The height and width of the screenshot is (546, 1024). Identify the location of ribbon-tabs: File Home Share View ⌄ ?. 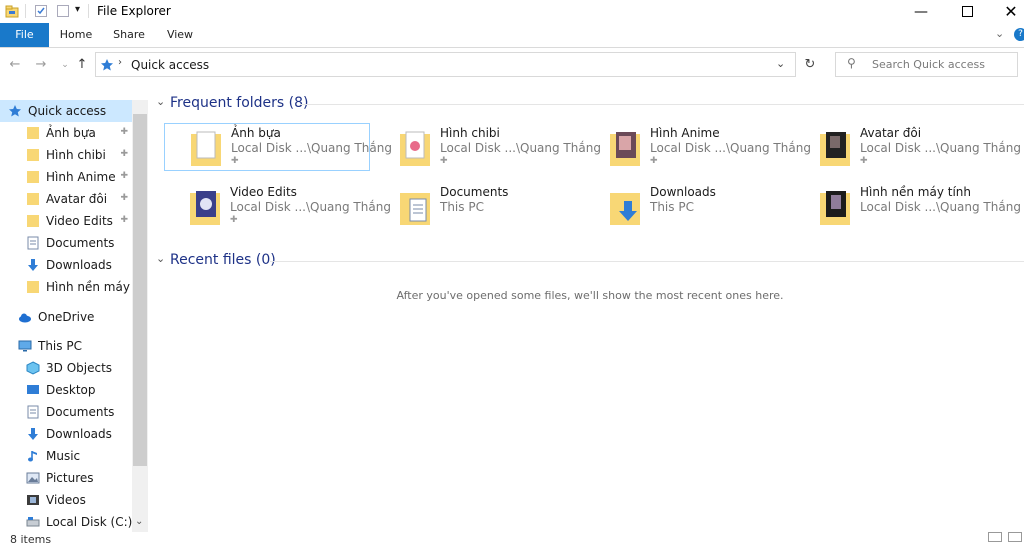
(512, 35).